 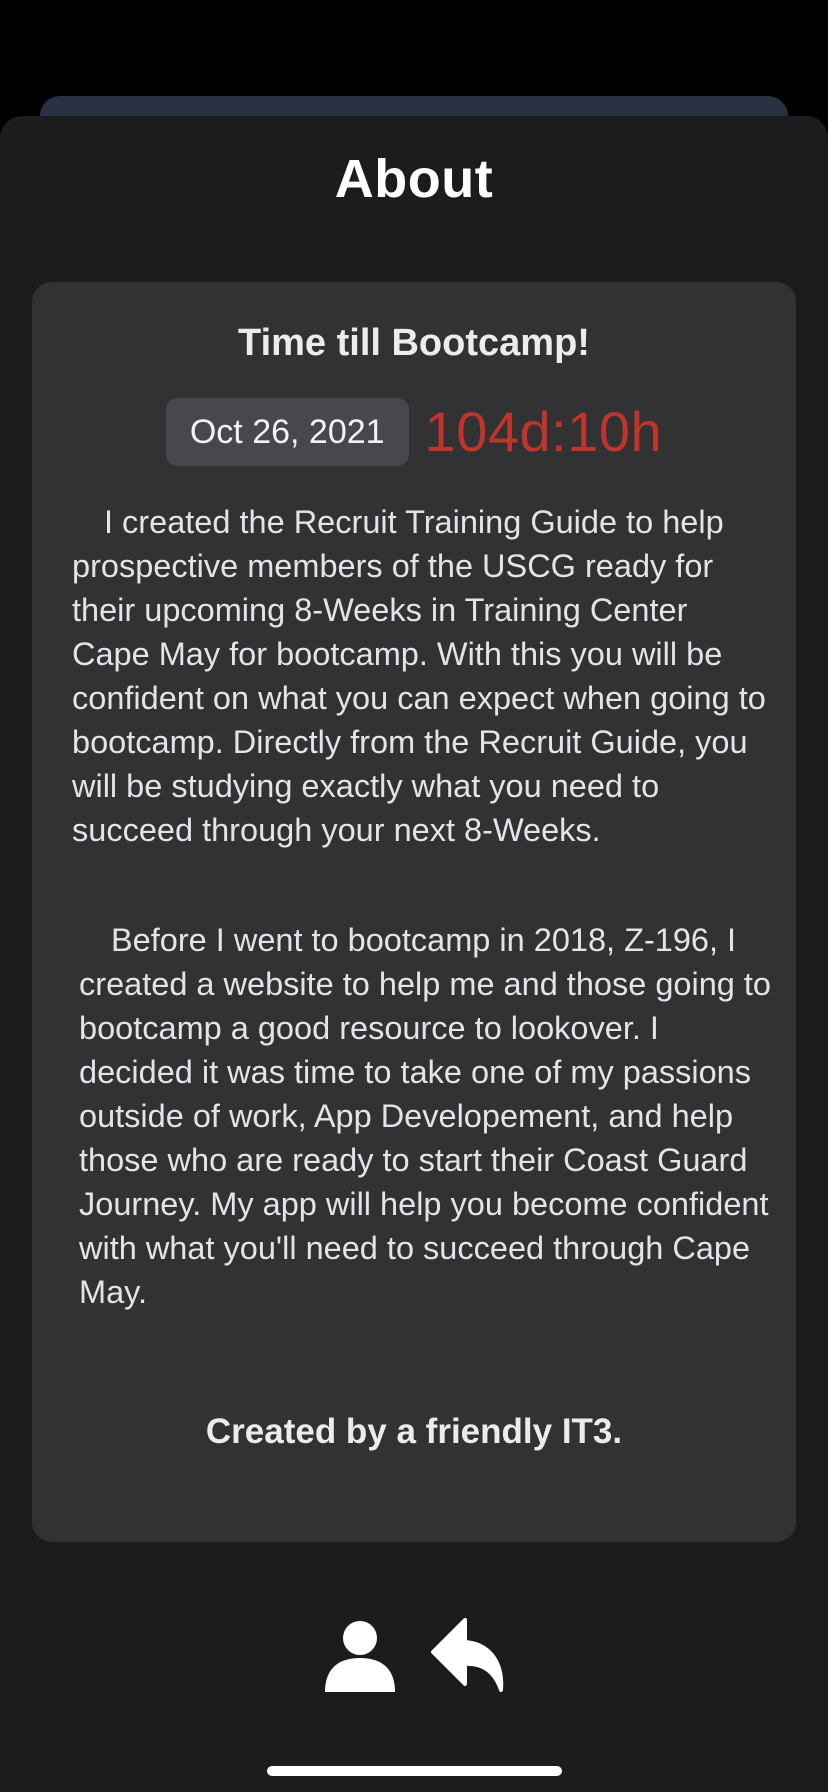 I want to click on bottom-toolbar, so click(x=414, y=1655).